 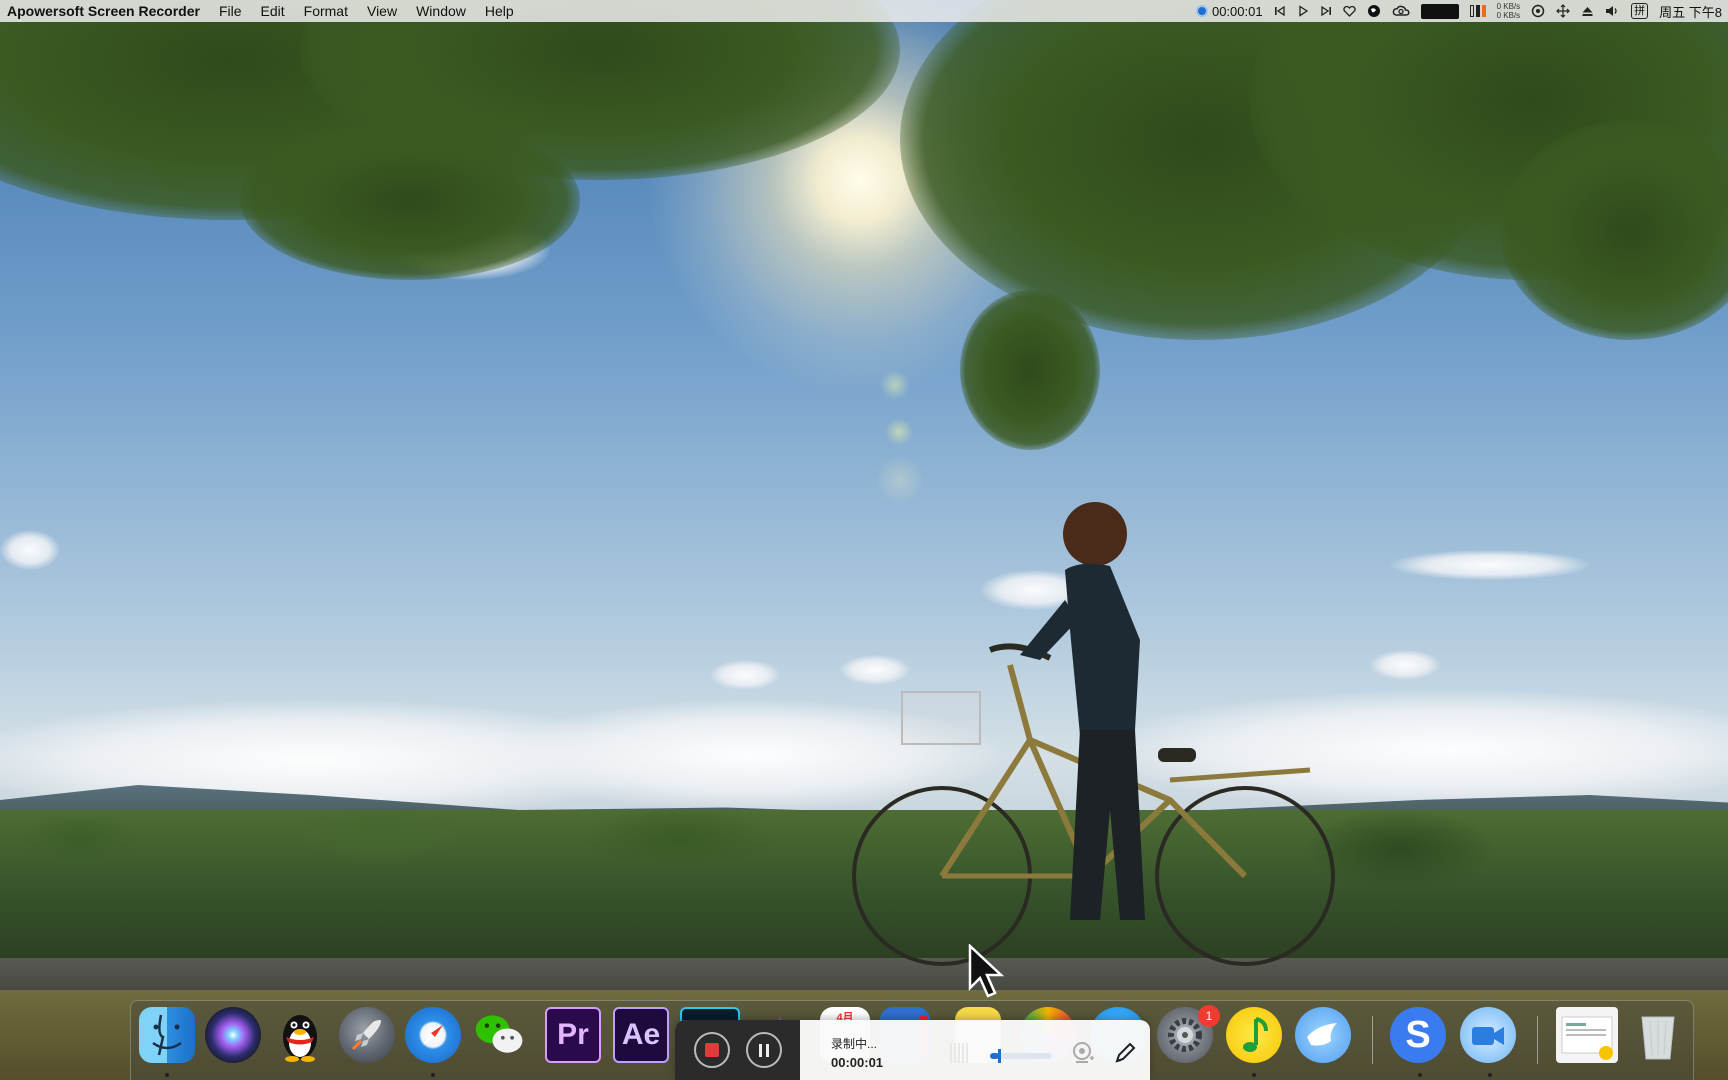 I want to click on finder-icon, so click(x=167, y=1035).